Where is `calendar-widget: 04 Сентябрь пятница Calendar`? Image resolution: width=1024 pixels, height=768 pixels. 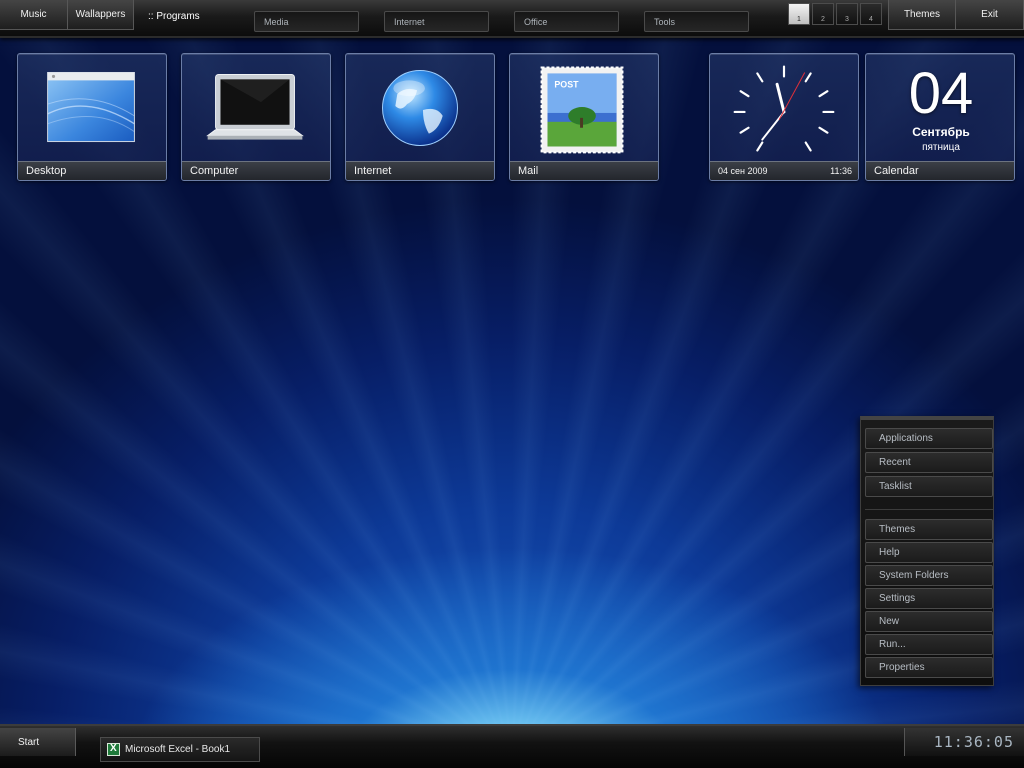
calendar-widget: 04 Сентябрь пятница Calendar is located at coordinates (940, 117).